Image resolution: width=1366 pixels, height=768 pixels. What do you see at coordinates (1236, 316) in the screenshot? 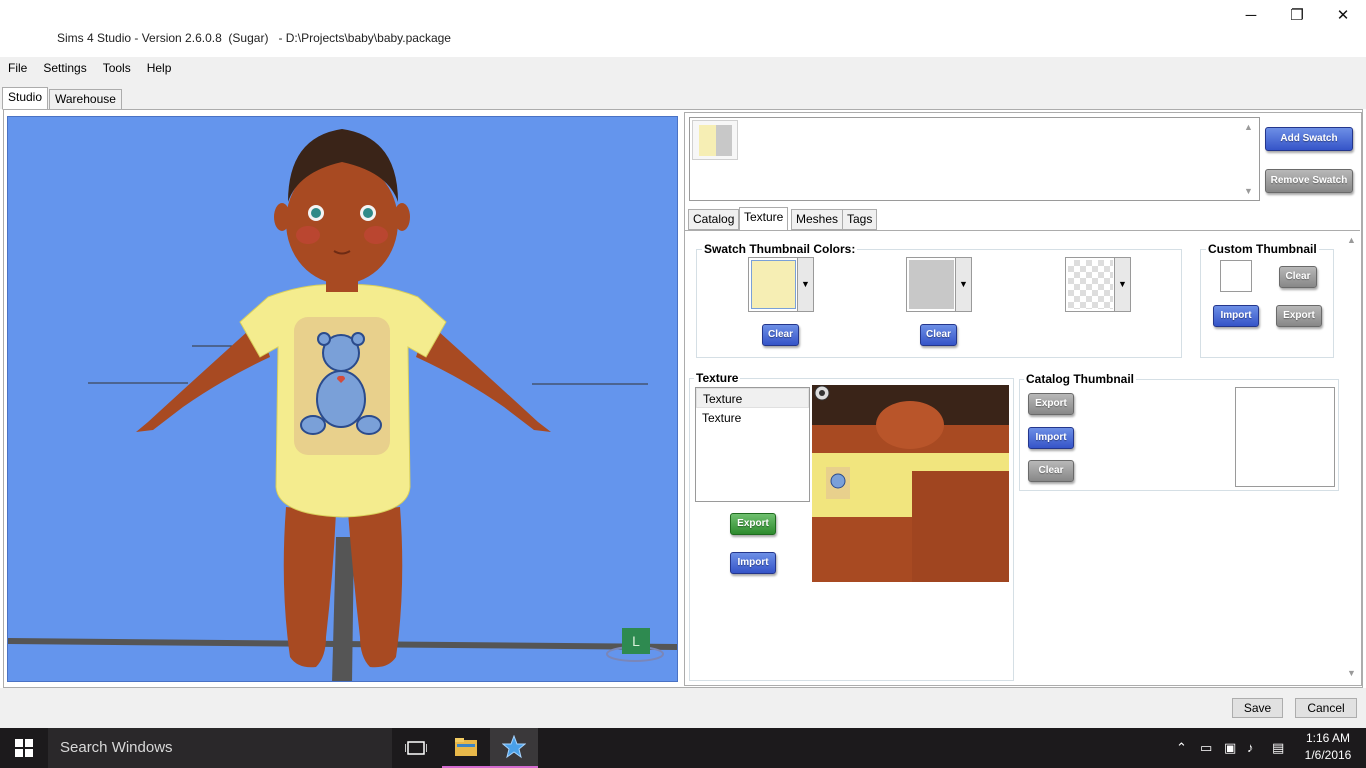
I see `custom-thumbnail-import-button: Import` at bounding box center [1236, 316].